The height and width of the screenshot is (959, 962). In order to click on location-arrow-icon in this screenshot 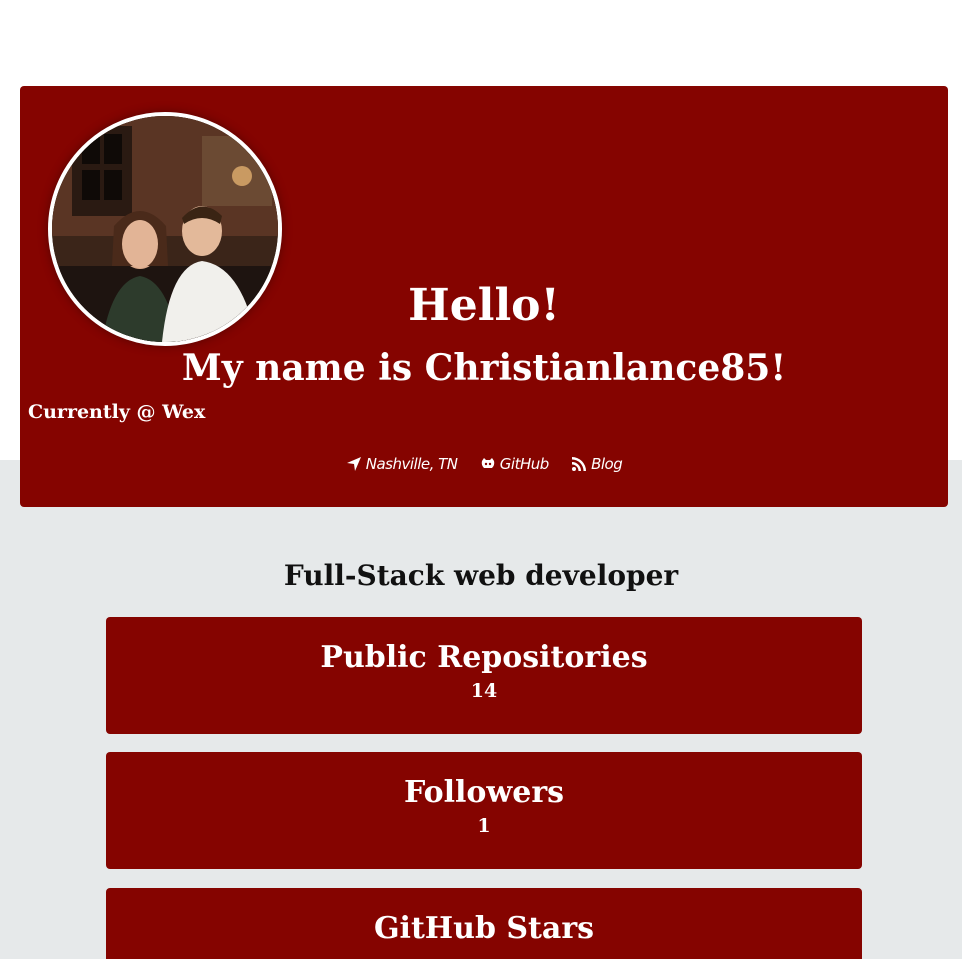, I will do `click(353, 464)`.